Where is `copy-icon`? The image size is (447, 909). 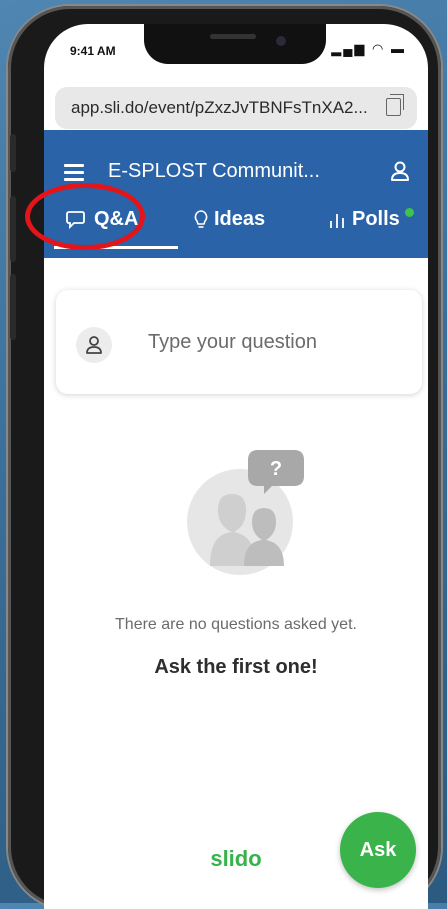 copy-icon is located at coordinates (395, 105).